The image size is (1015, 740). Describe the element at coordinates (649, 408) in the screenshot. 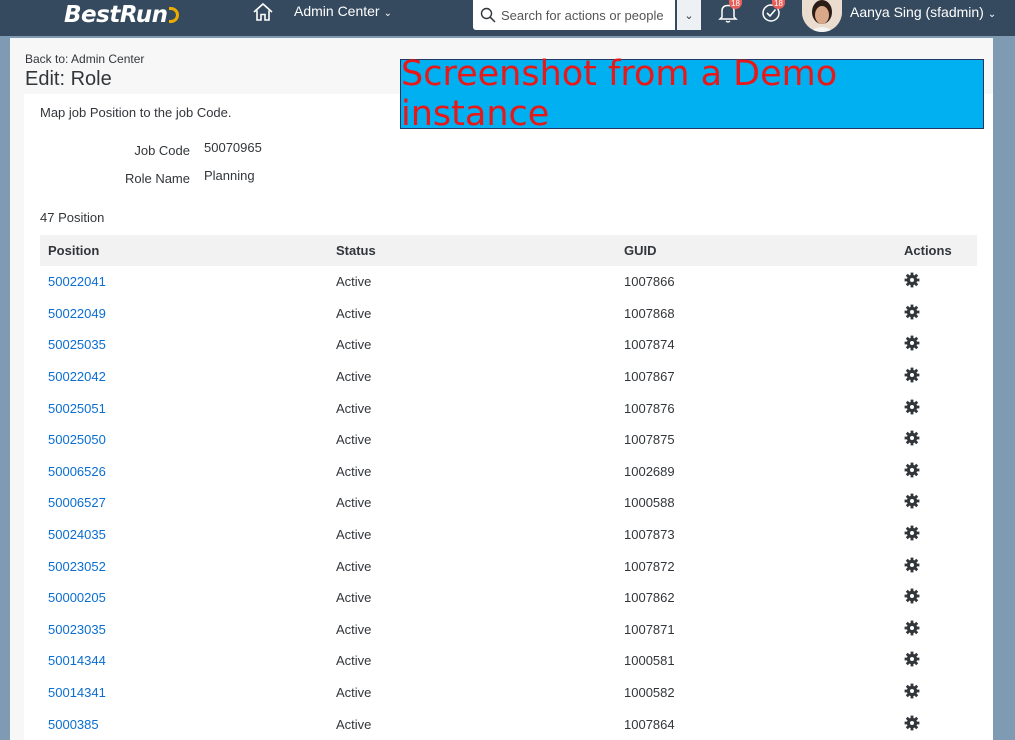

I see `guid-cell: 1007876` at that location.